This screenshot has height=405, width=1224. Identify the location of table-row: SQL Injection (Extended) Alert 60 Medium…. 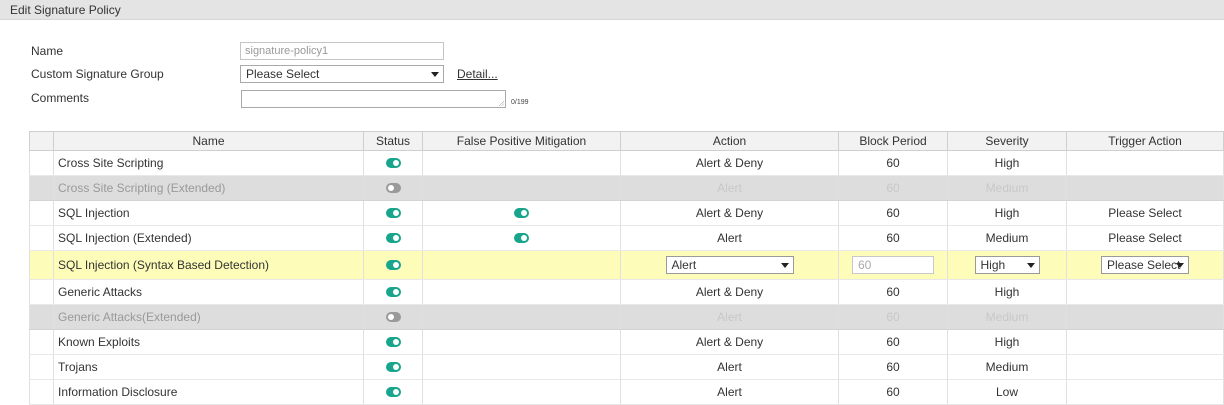
(626, 238).